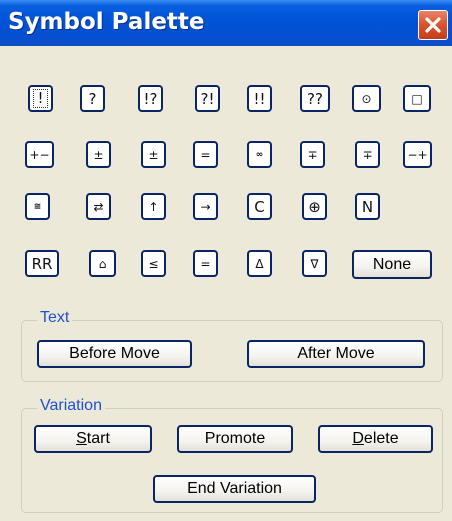  Describe the element at coordinates (71, 406) in the screenshot. I see `variation-group-label: Variation` at that location.